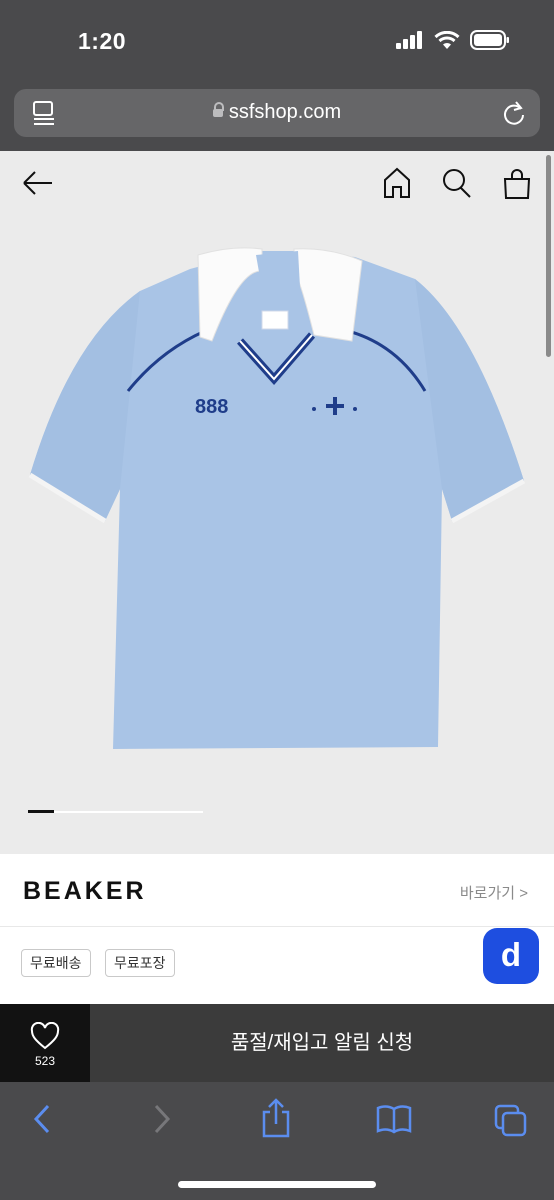 This screenshot has width=554, height=1200. I want to click on status-icons, so click(453, 40).